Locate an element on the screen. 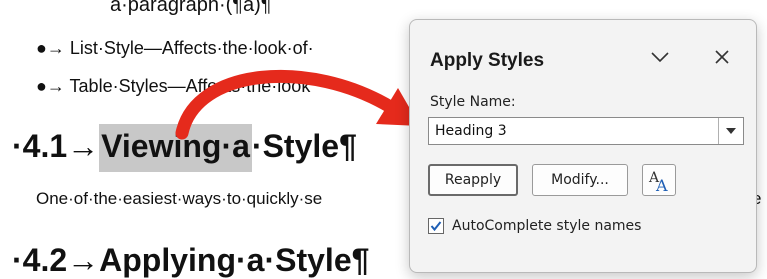 This screenshot has width=767, height=279. bullet-table-styles: ●→ Table·Styles—Affects·the·look is located at coordinates (173, 86).